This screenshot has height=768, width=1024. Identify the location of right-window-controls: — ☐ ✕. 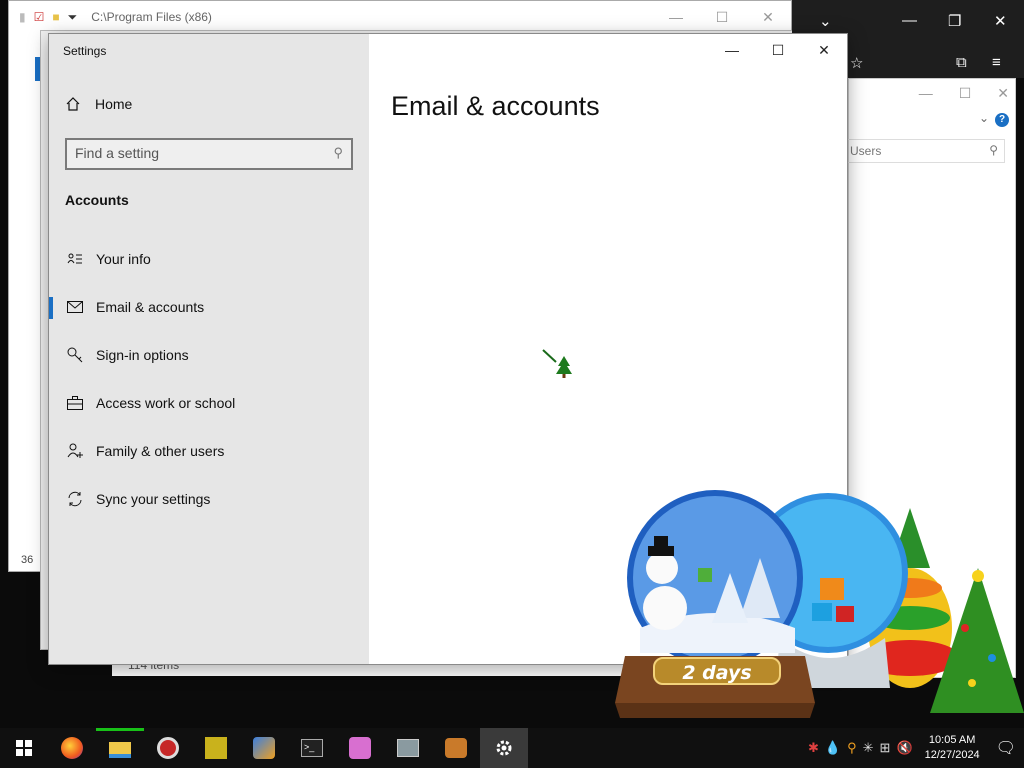
(932, 93).